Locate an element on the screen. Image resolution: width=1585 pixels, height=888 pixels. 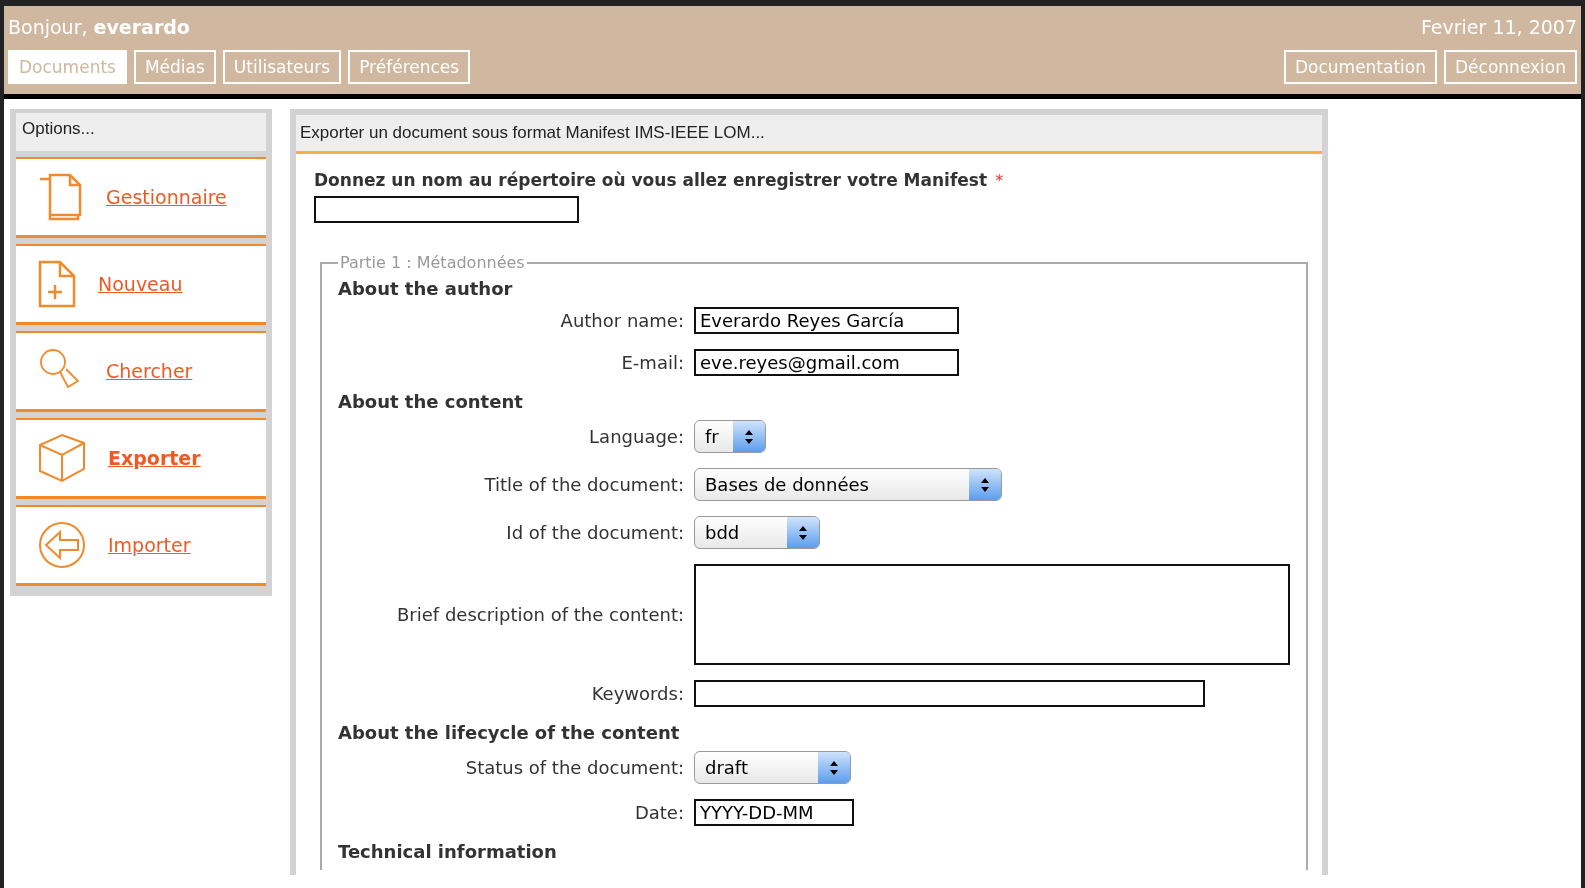
section-heading: About the content is located at coordinates (431, 401).